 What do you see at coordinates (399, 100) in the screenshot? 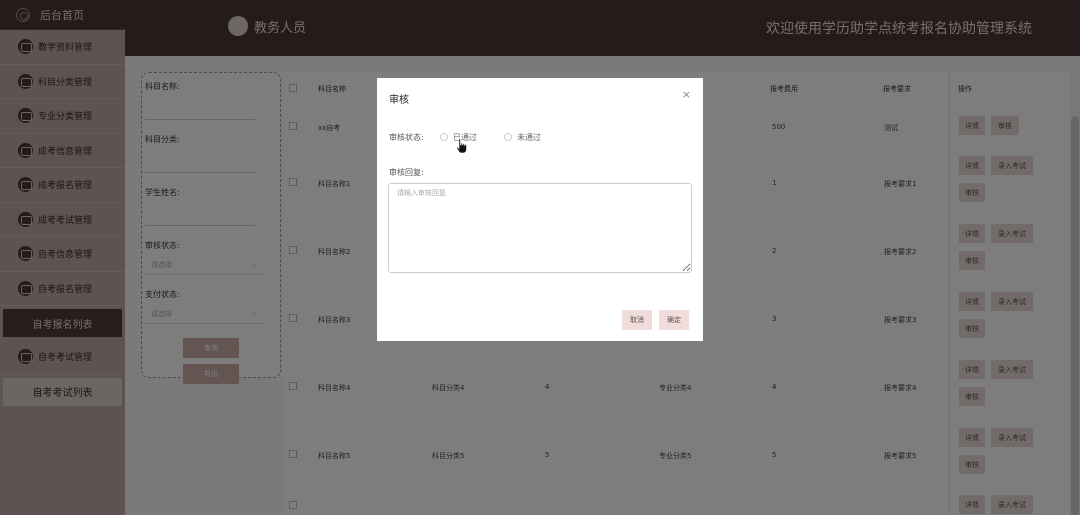
I see `dialog-title: 审核` at bounding box center [399, 100].